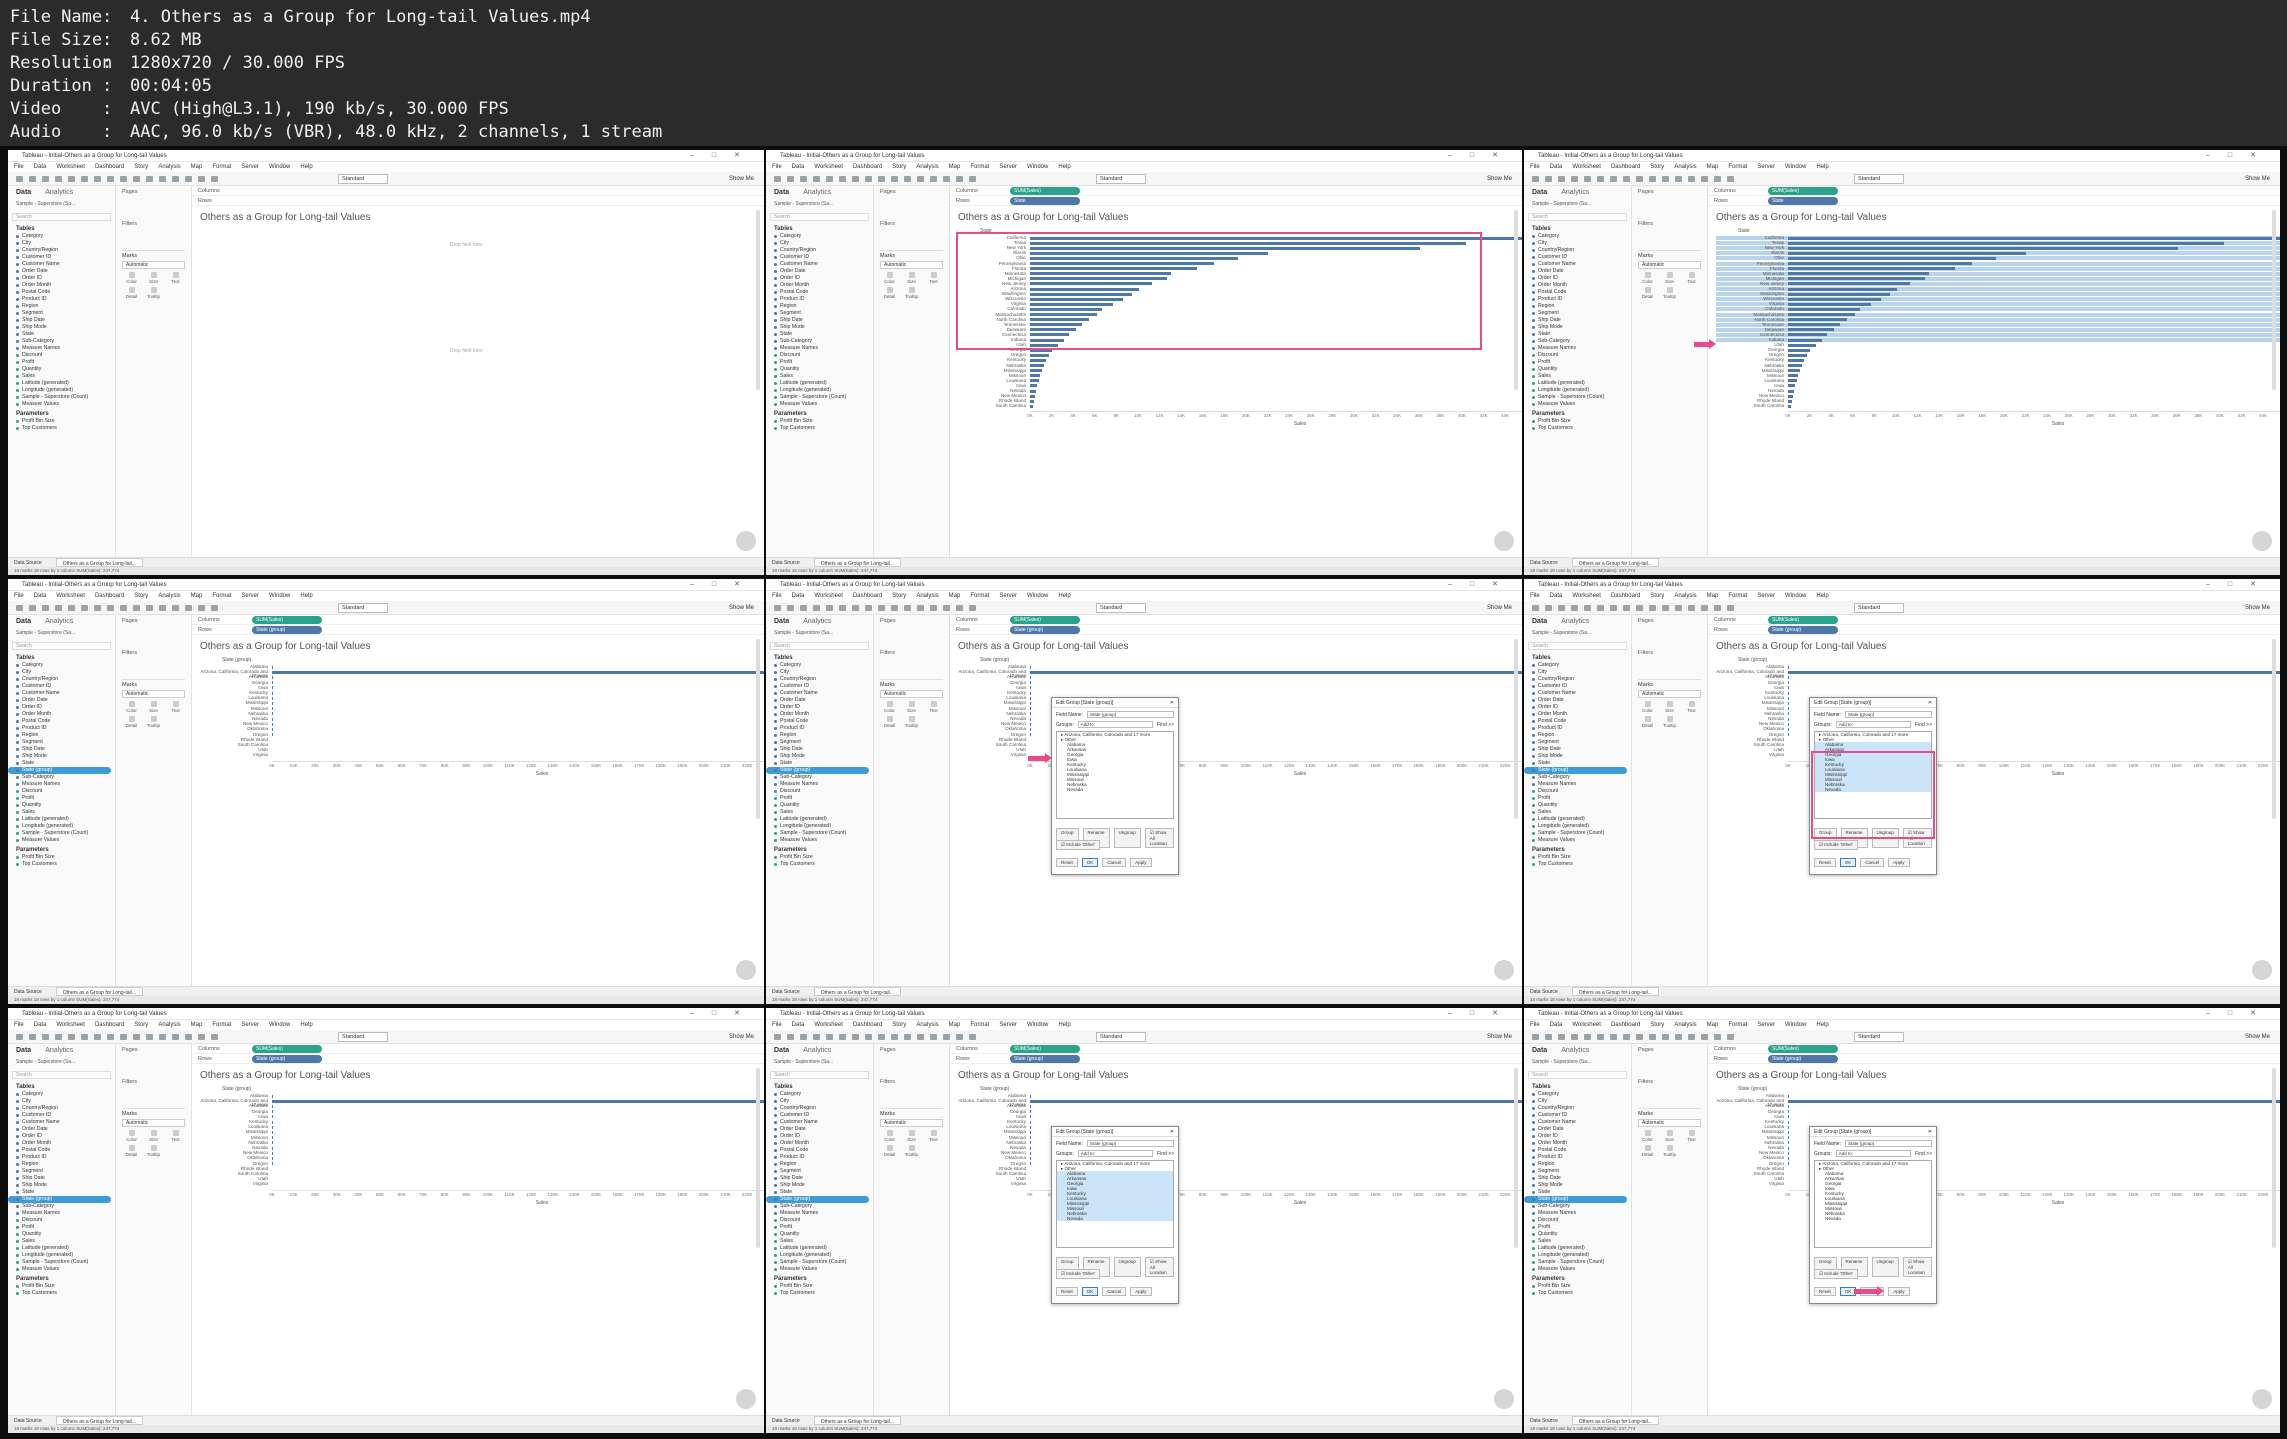 Image resolution: width=2287 pixels, height=1439 pixels. I want to click on find-button: Find >>, so click(1165, 725).